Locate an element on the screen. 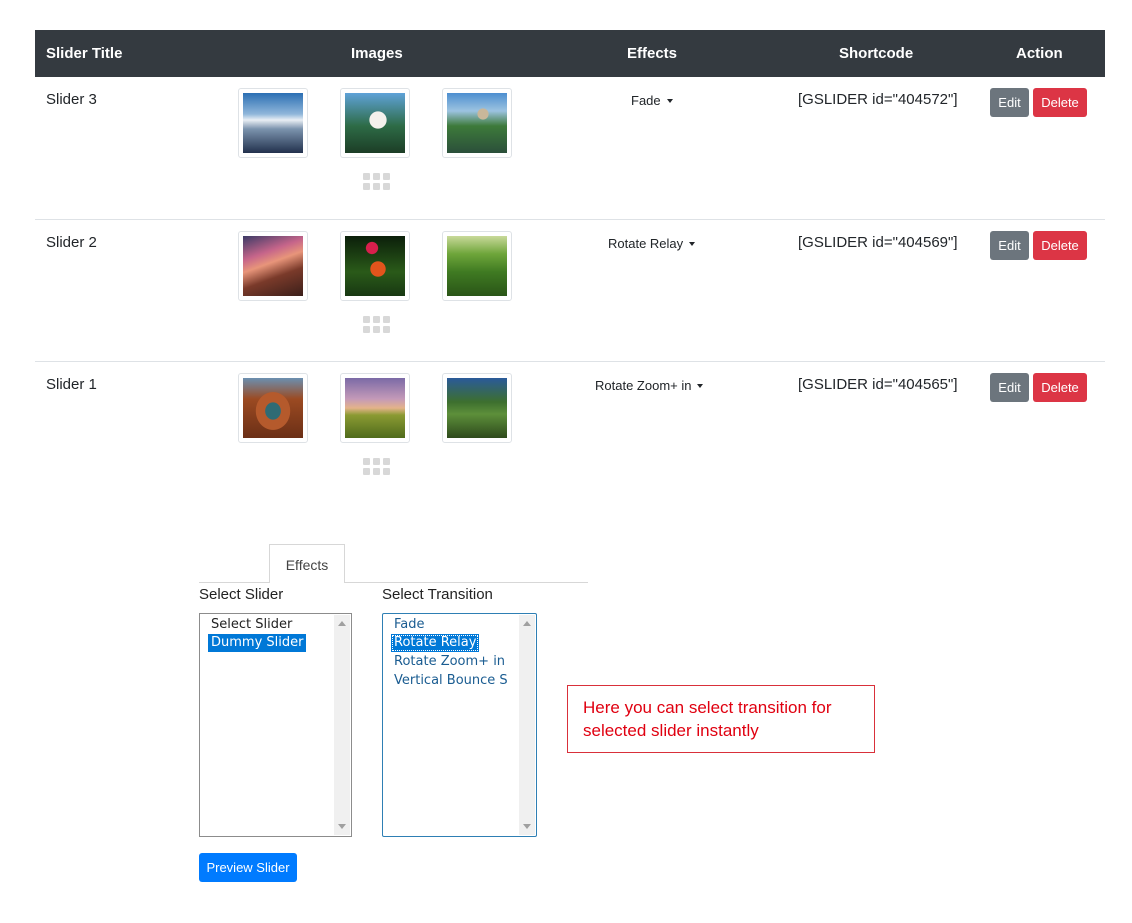 This screenshot has width=1132, height=923. slider-title: Slider 2 is located at coordinates (71, 242).